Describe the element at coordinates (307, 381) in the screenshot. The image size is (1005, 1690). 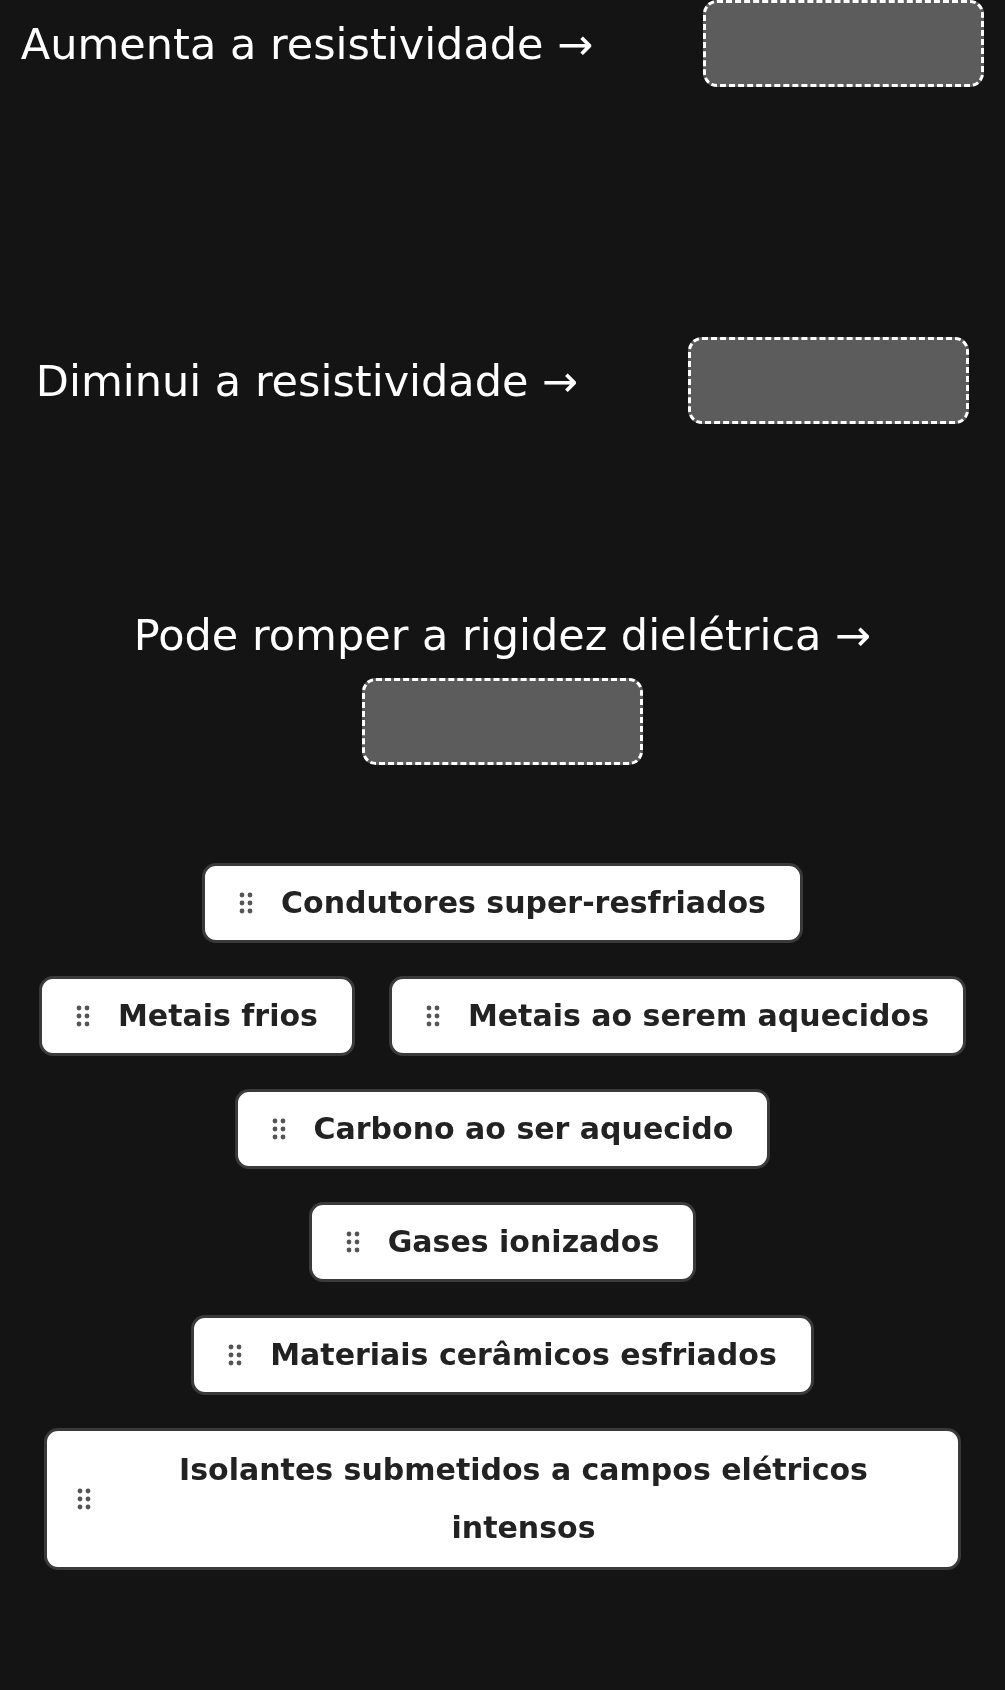
I see `prompt-text: Diminui a resistividade →` at that location.